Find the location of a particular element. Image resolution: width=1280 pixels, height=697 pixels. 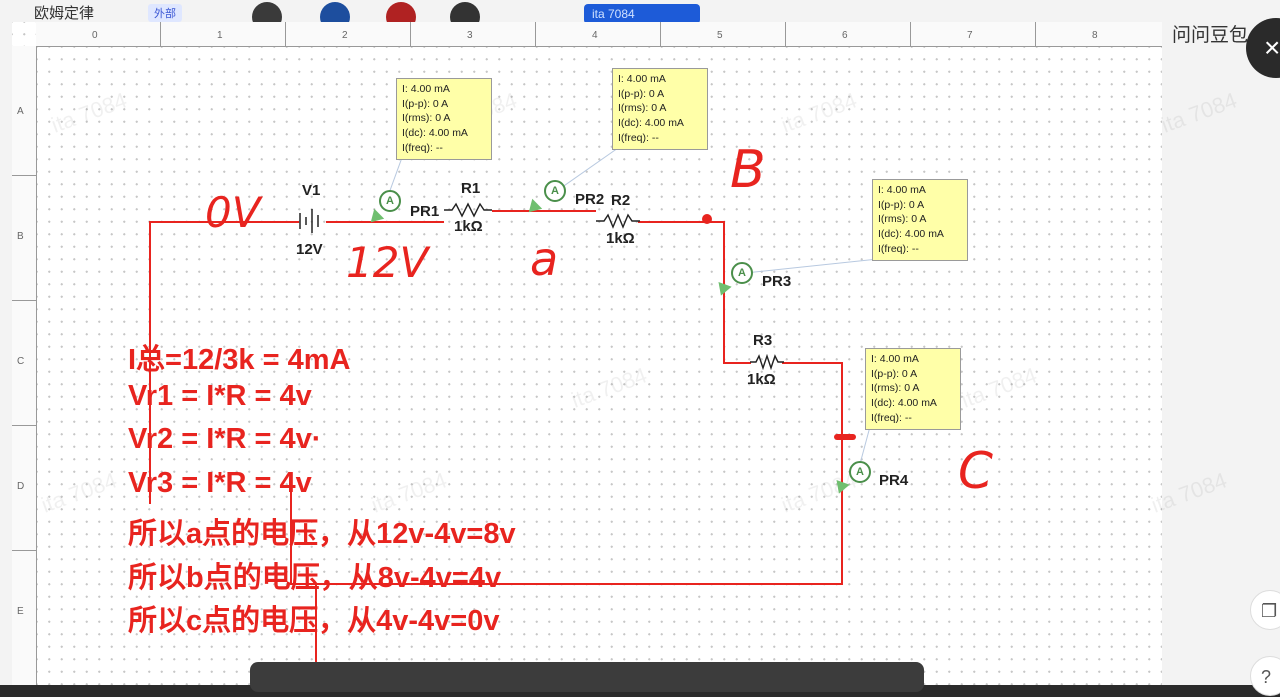

left-ruler is located at coordinates (24, 365).